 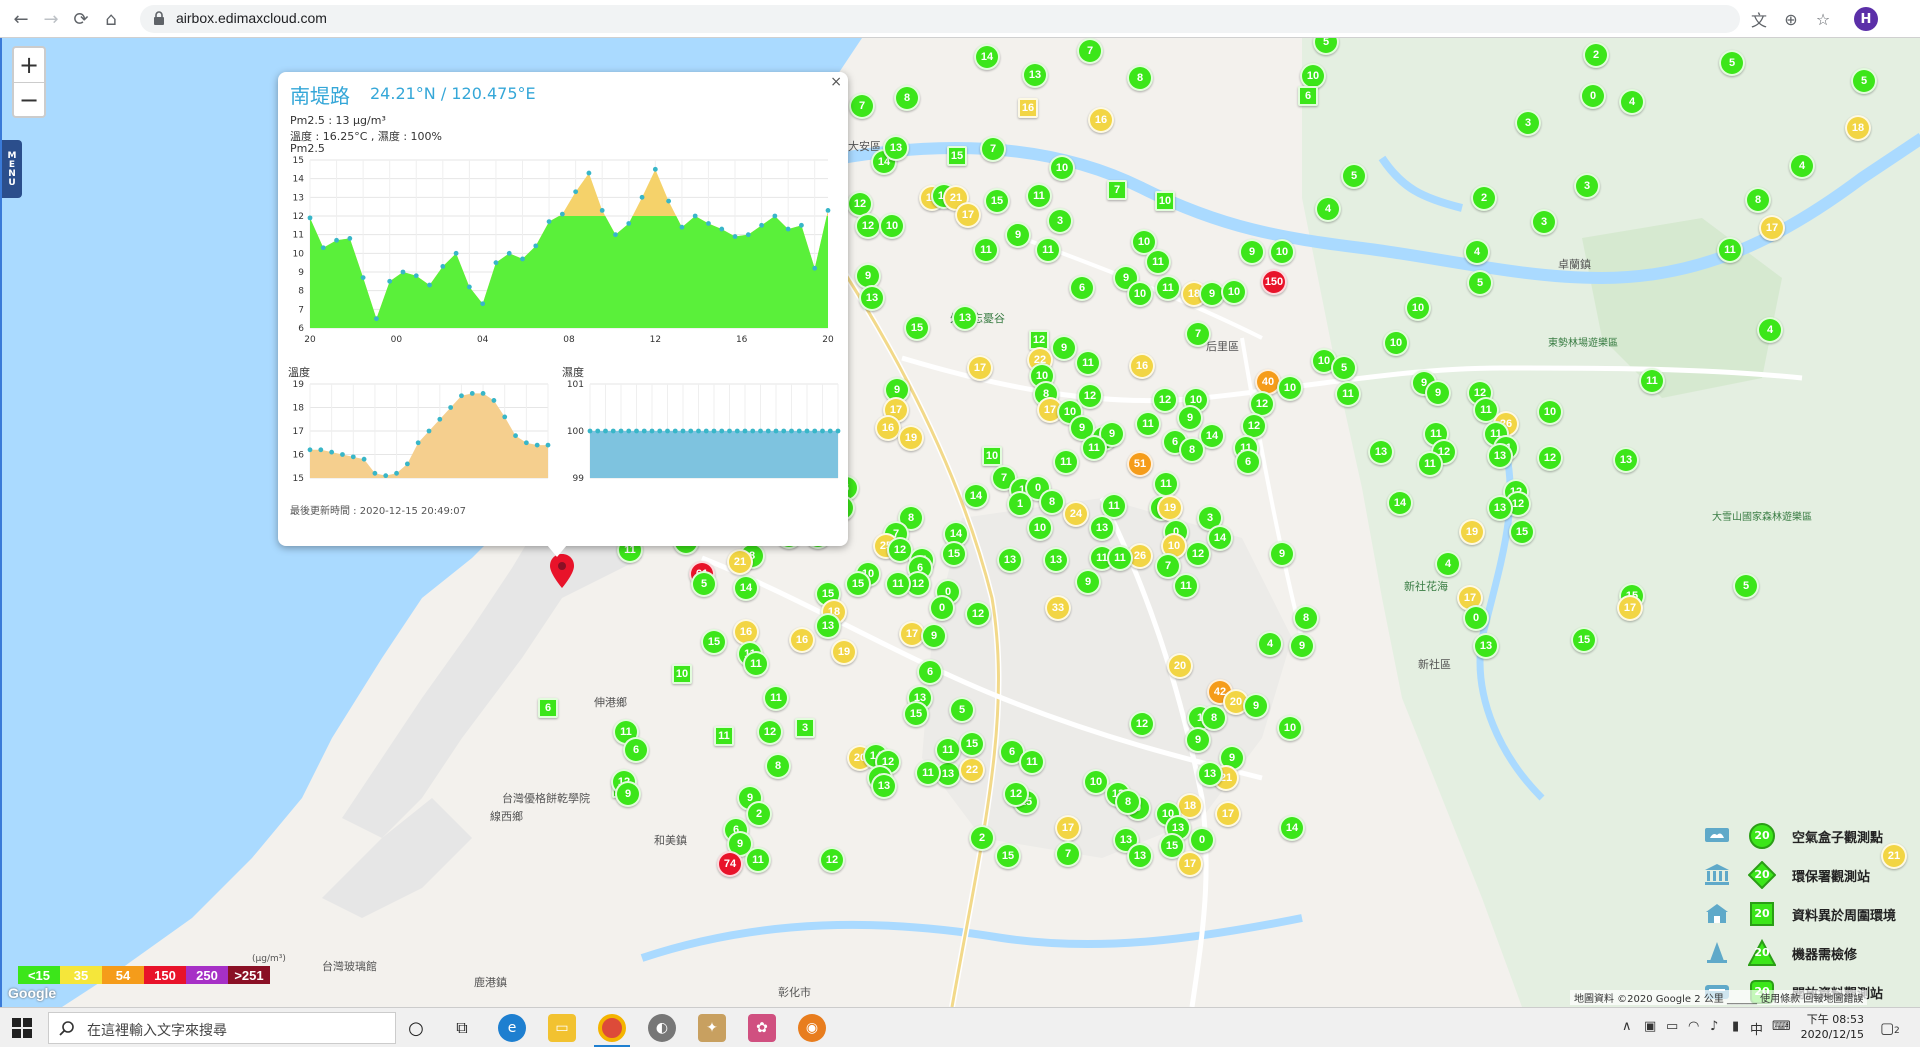 I want to click on zoom-icon: ⊕, so click(x=1791, y=19).